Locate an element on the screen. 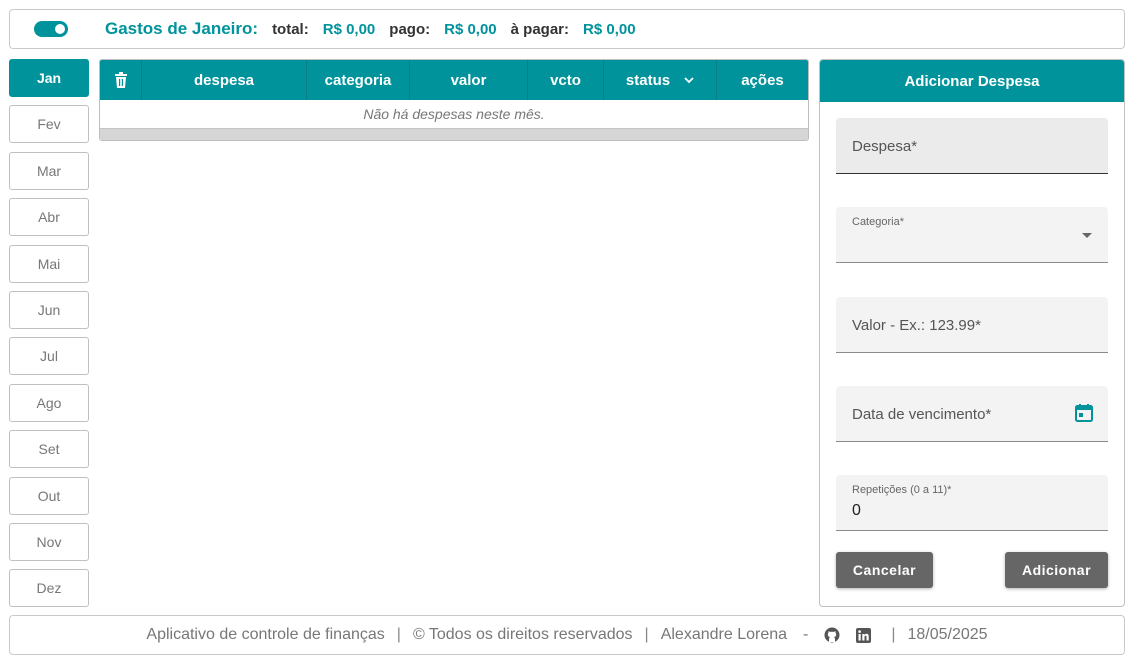 Image resolution: width=1137 pixels, height=664 pixels. empty-message: Não há despesas neste mês. is located at coordinates (454, 114).